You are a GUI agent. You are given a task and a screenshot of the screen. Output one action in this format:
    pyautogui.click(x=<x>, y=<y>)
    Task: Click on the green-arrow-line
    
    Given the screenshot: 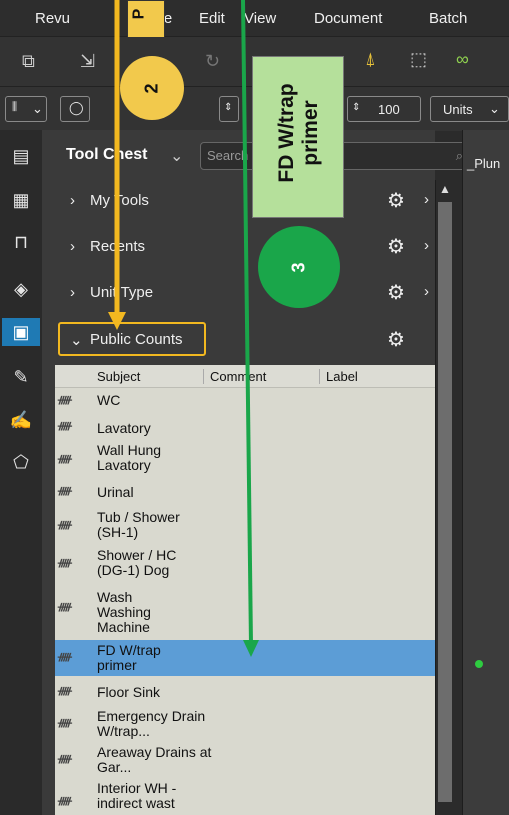 What is the action you would take?
    pyautogui.click(x=247, y=323)
    